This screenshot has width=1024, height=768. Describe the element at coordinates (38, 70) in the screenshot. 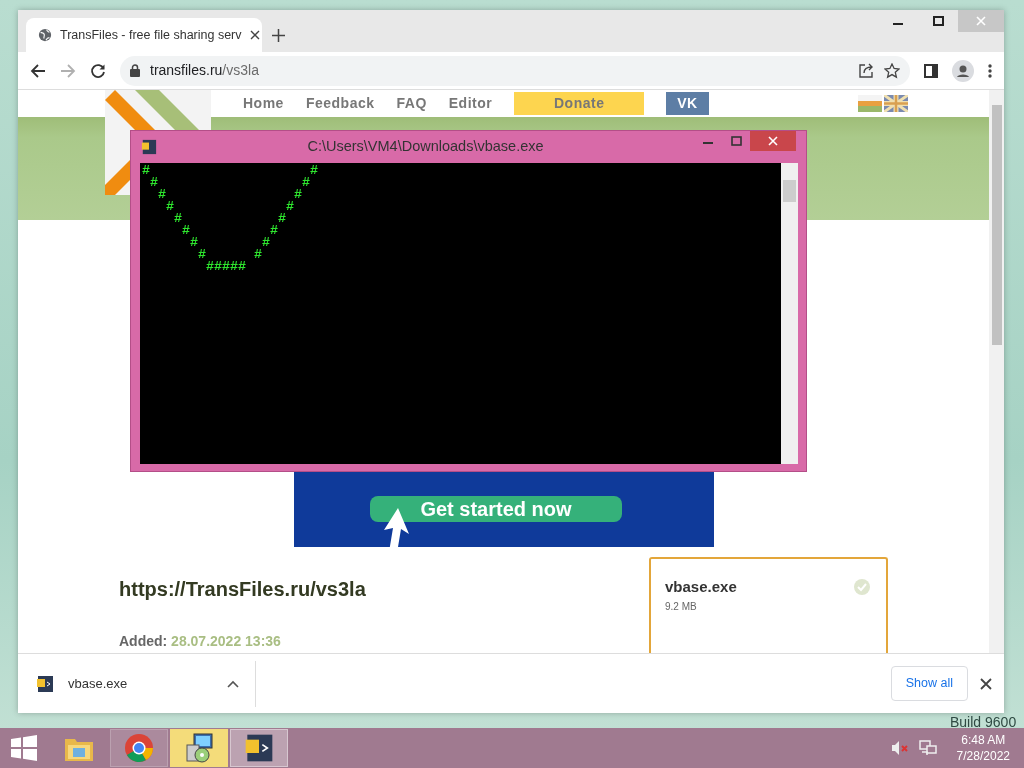

I see `back-icon` at that location.